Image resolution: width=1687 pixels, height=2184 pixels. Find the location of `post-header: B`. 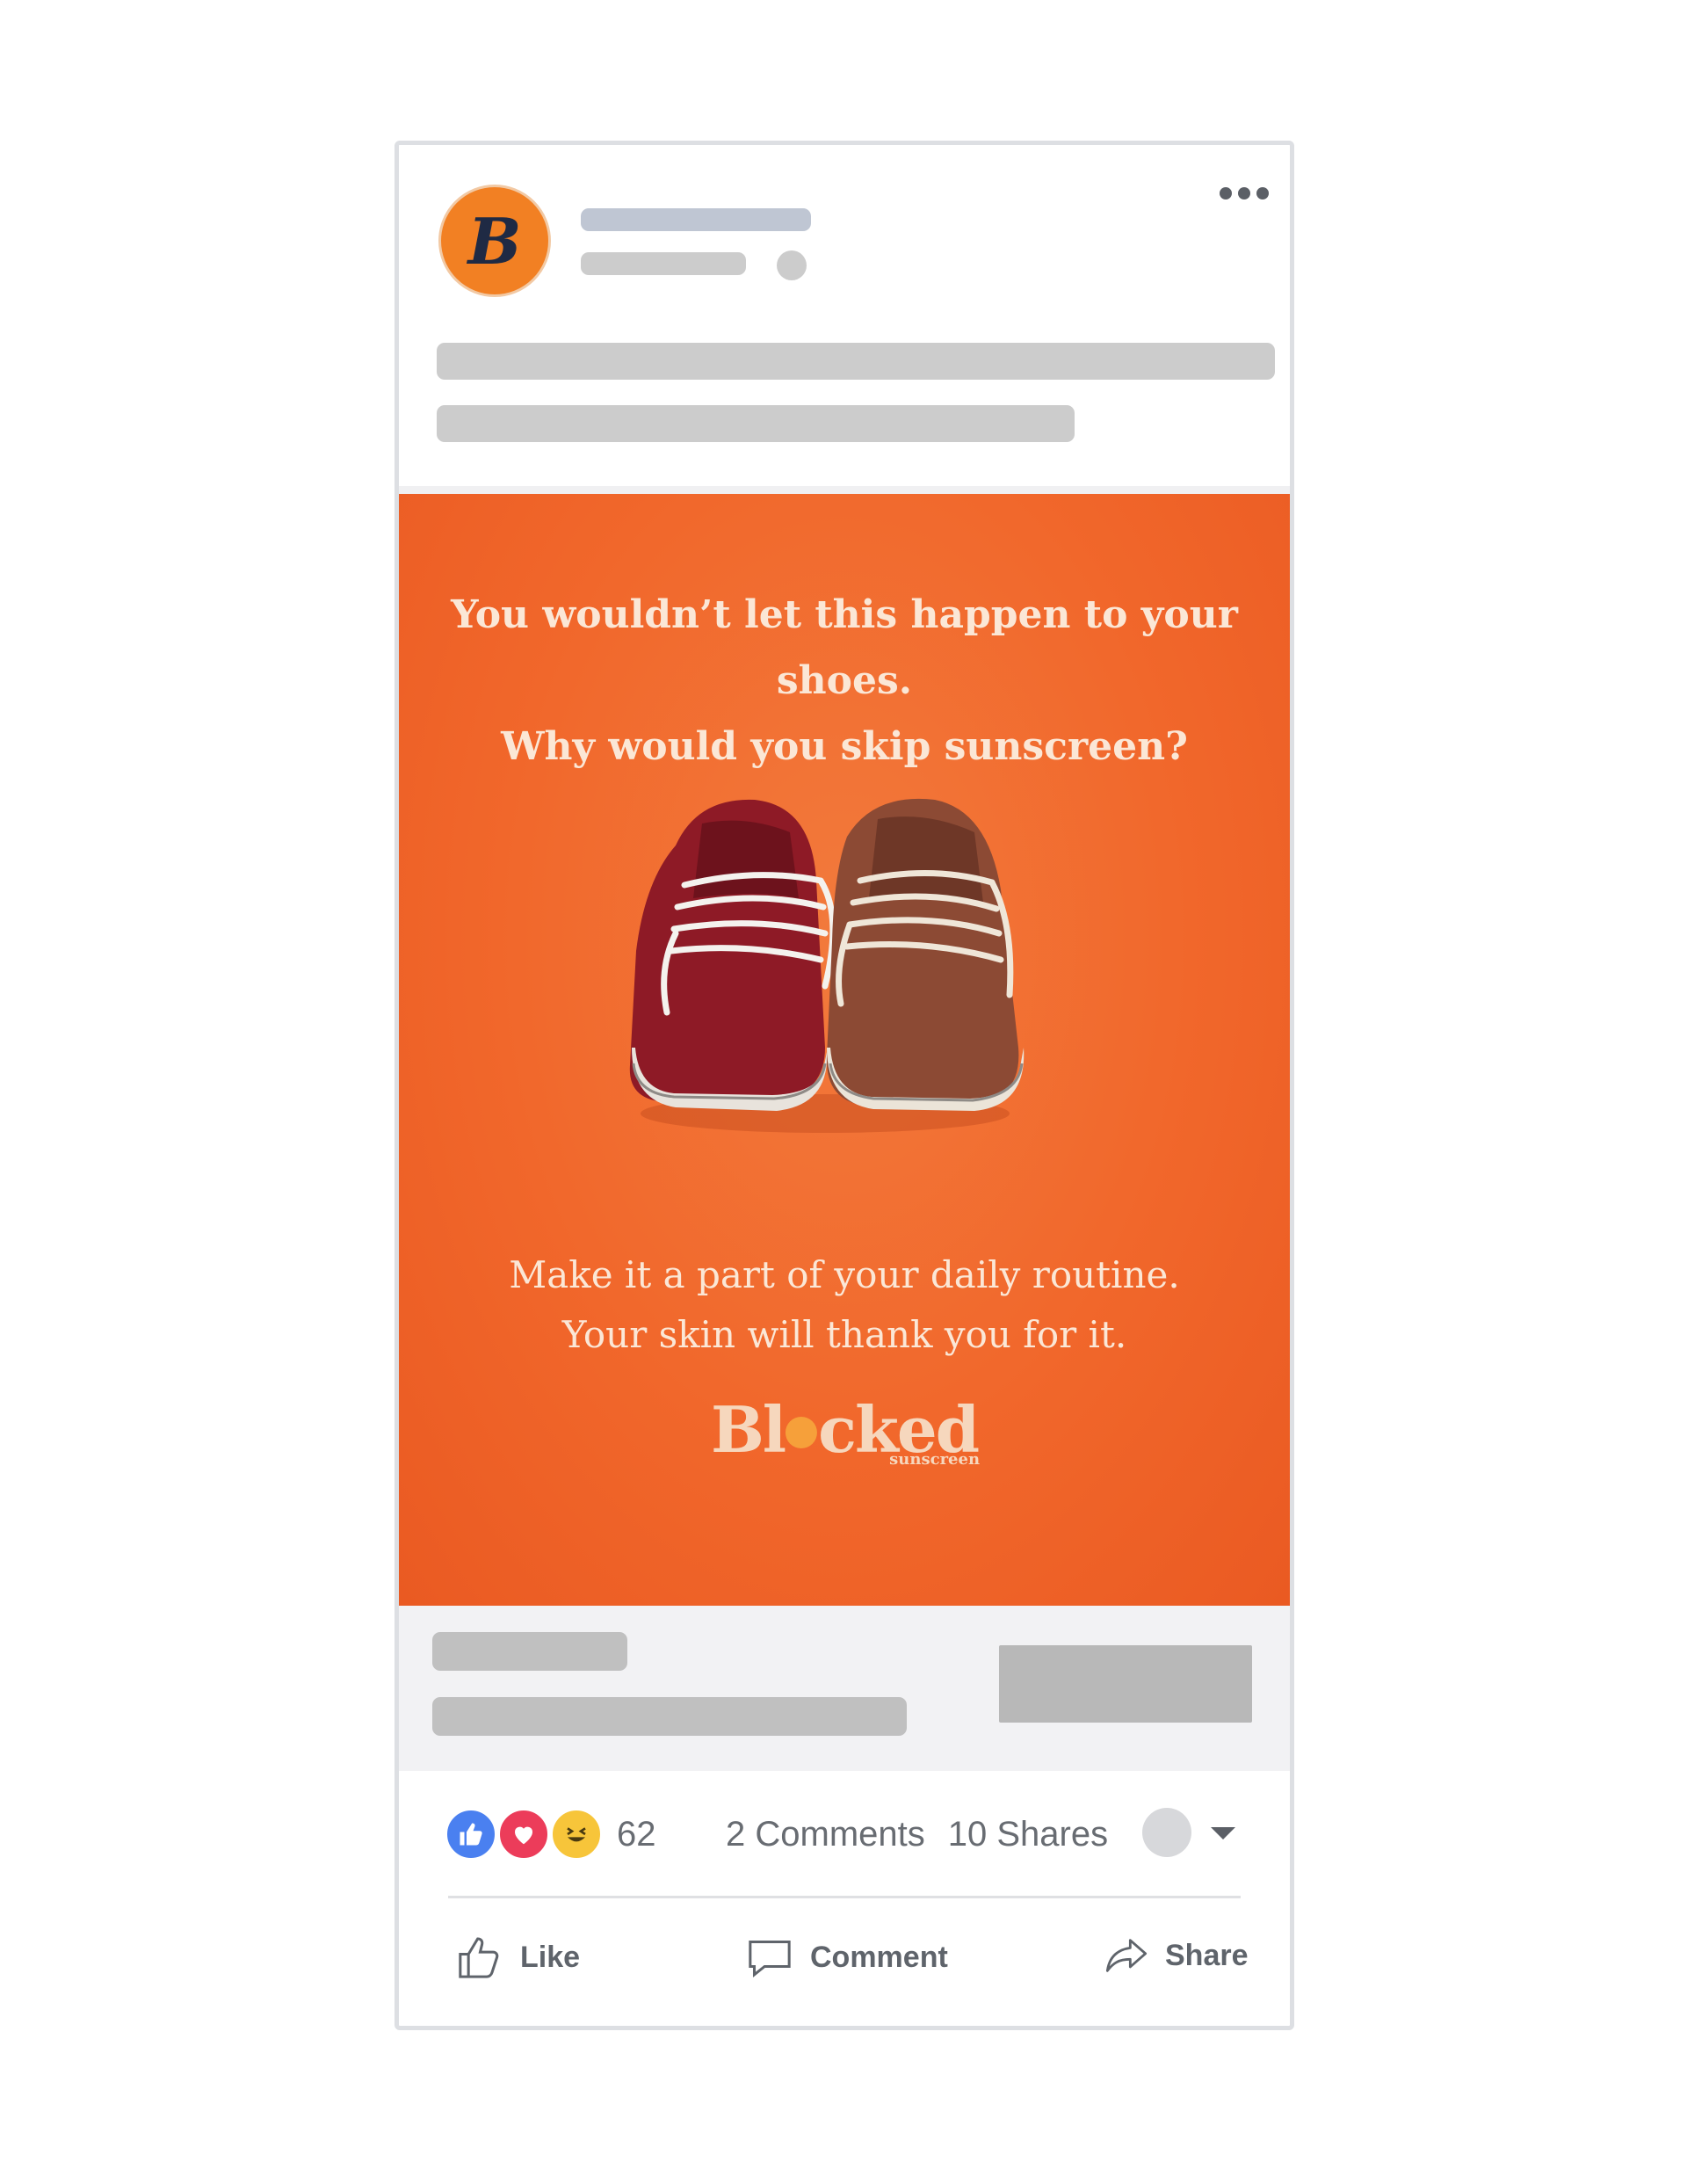

post-header: B is located at coordinates (844, 315).